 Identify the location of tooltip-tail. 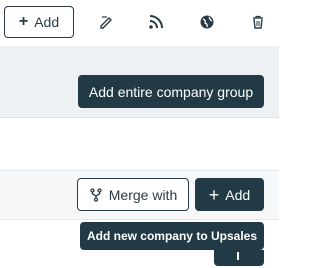
(239, 258).